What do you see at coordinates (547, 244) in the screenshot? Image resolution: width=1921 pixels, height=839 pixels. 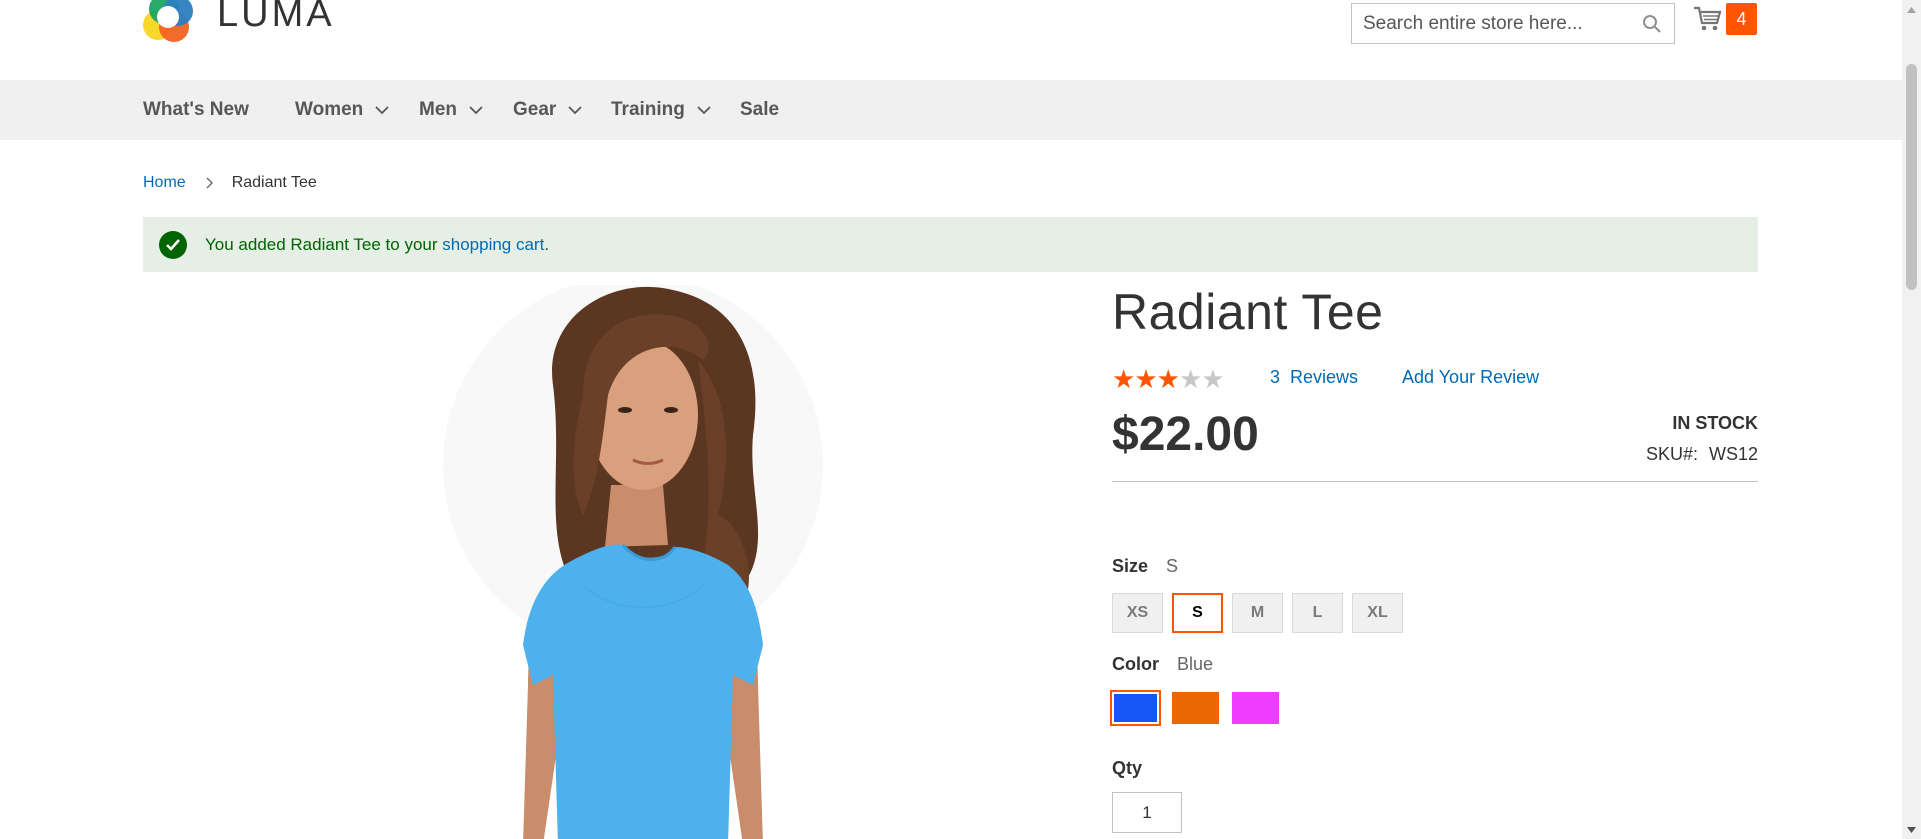 I see `message-suffix: .` at bounding box center [547, 244].